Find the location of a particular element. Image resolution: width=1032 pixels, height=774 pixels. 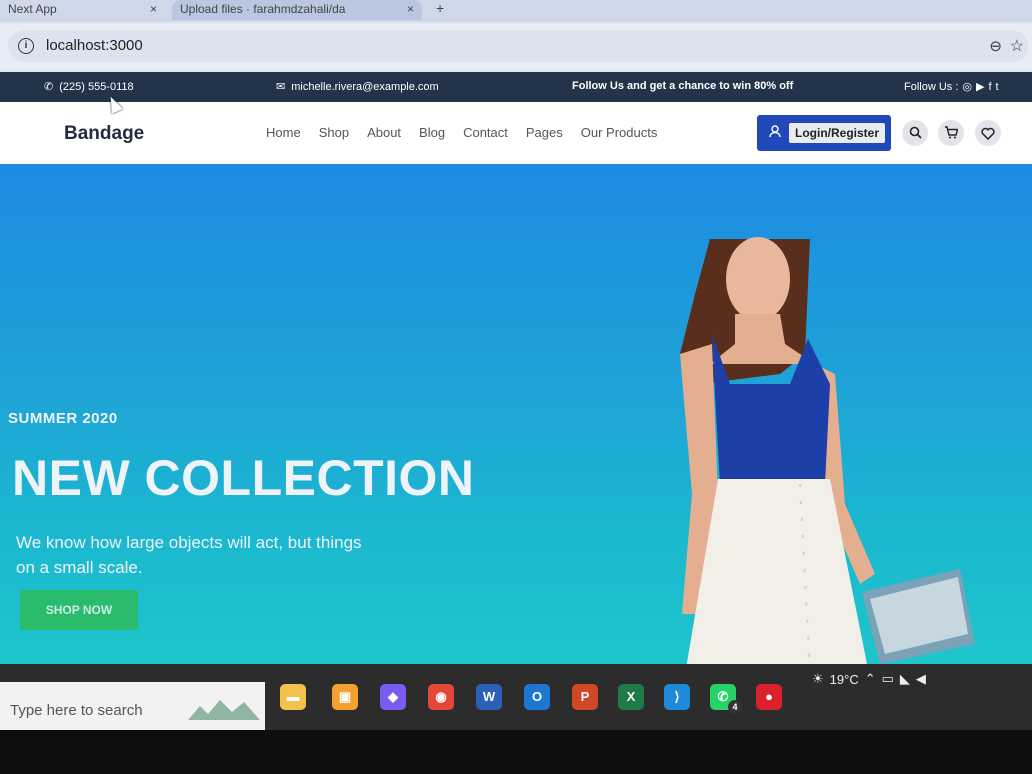

heart-icon is located at coordinates (988, 133).